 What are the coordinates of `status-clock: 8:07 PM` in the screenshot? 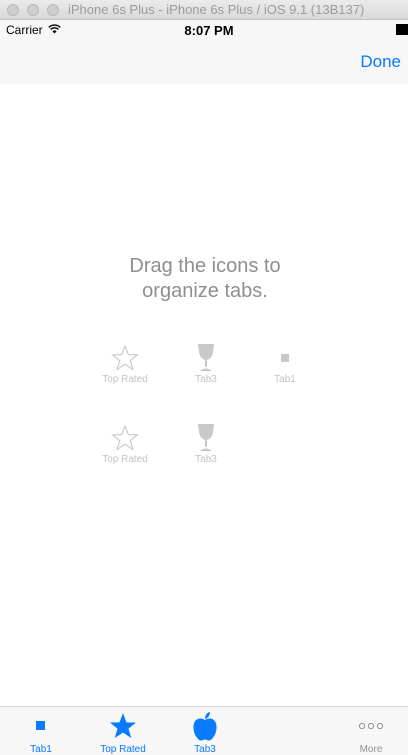 It's located at (209, 30).